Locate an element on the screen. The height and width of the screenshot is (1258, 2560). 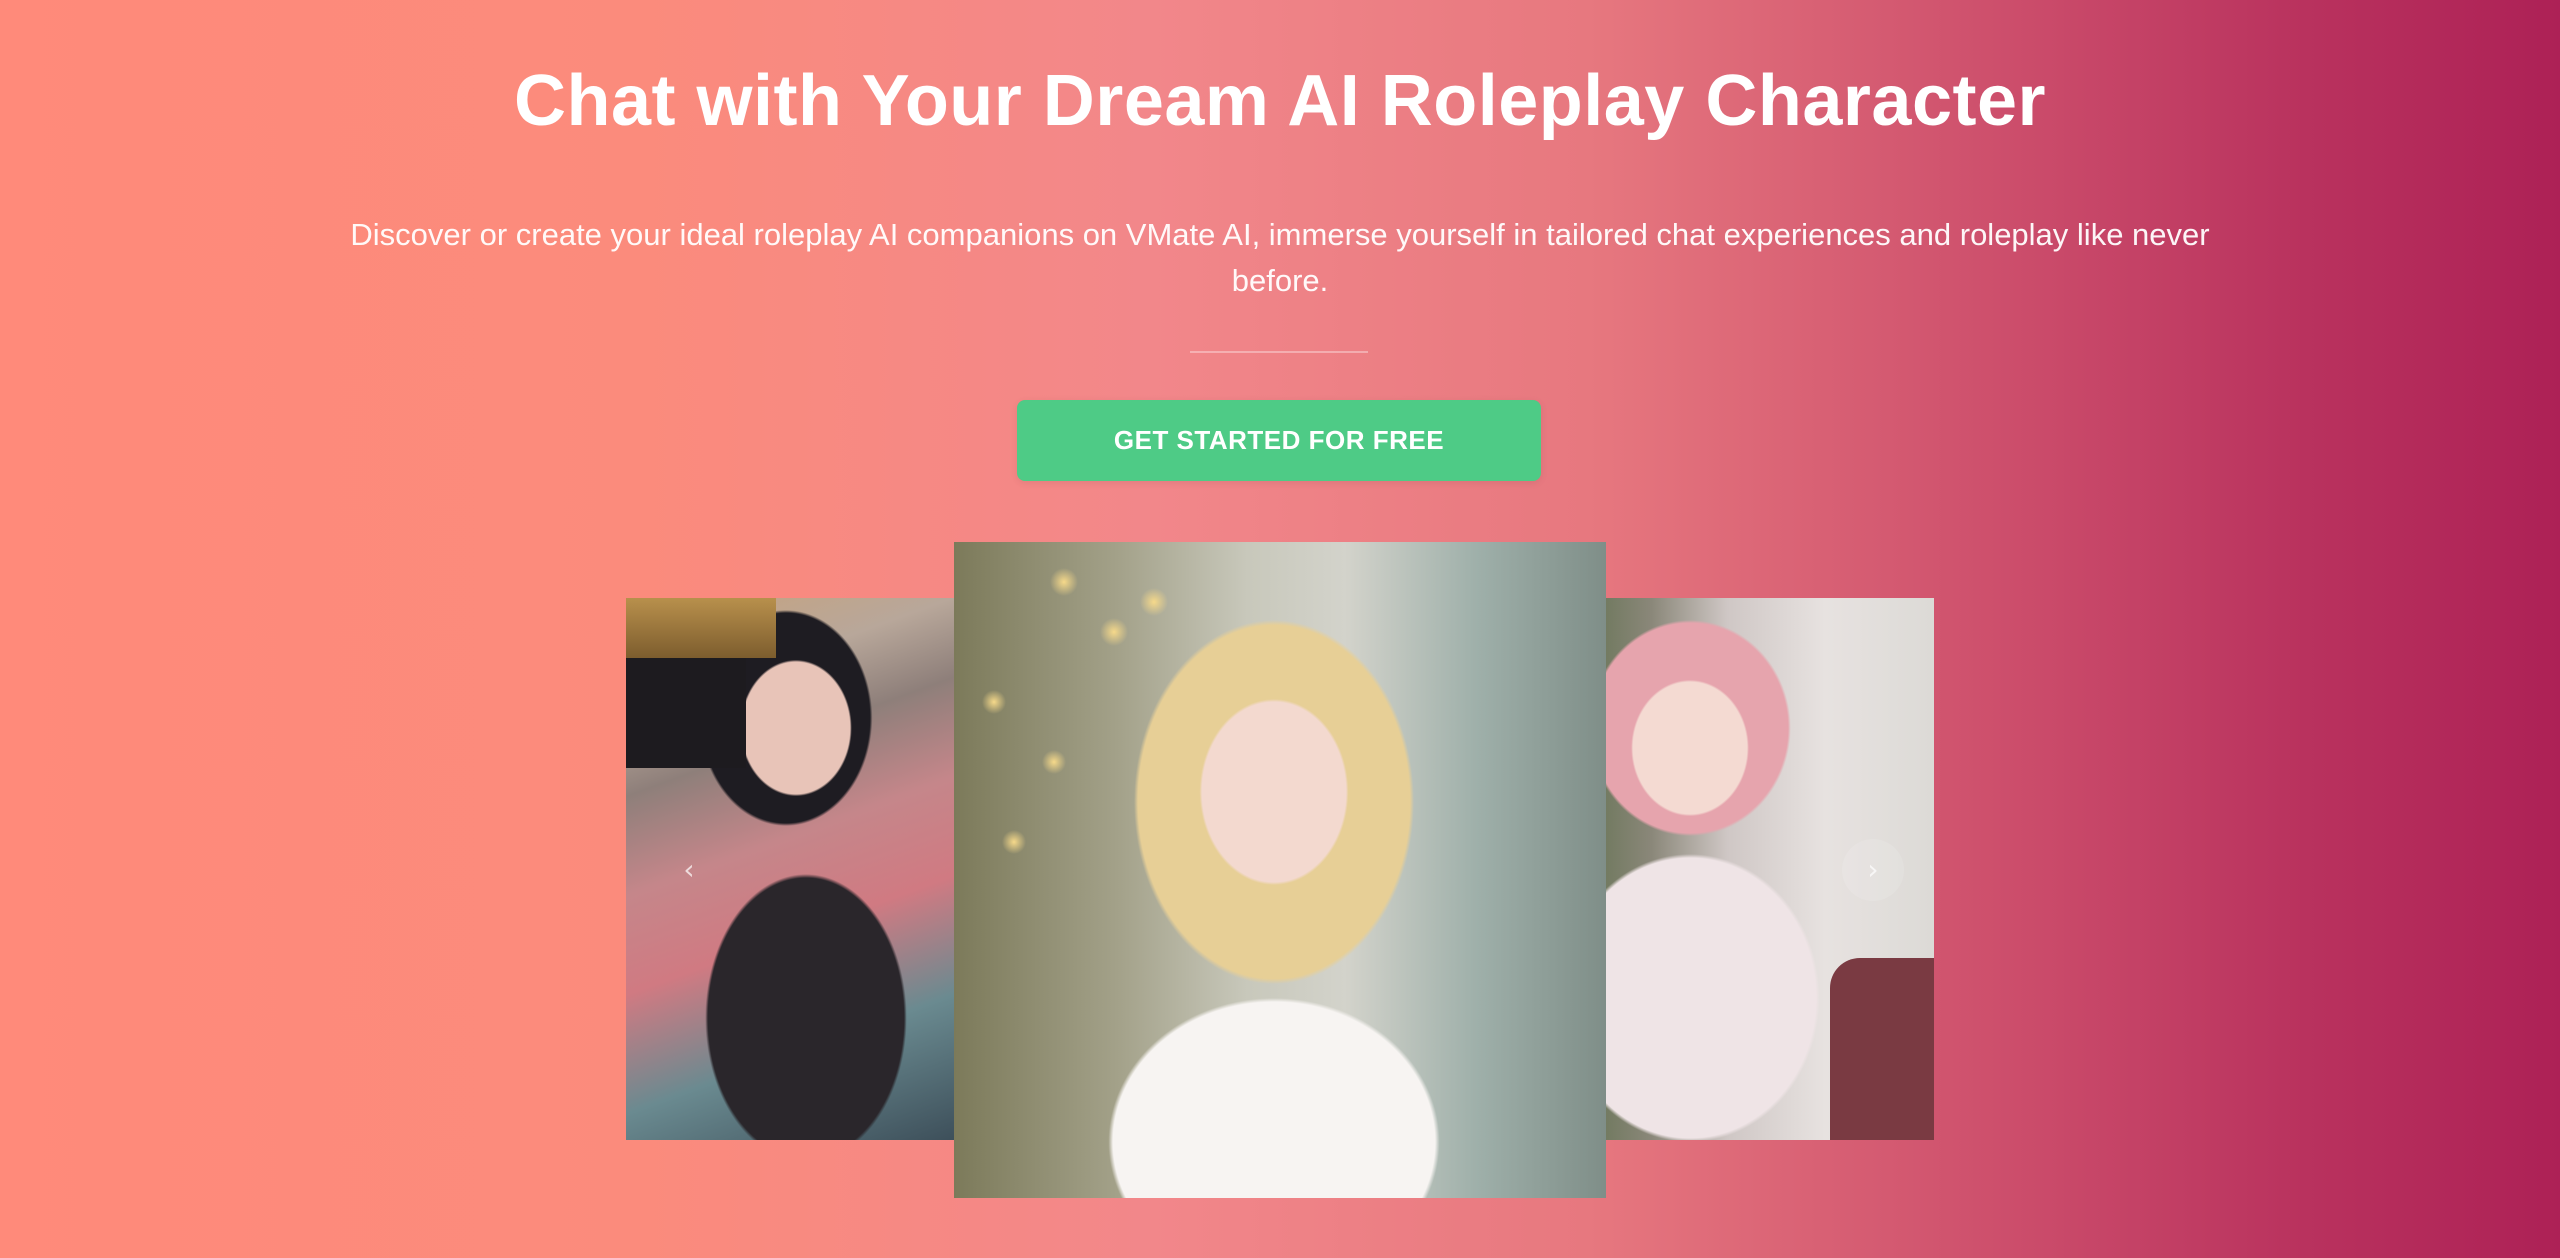
character-card-blonde-woman is located at coordinates (1280, 870).